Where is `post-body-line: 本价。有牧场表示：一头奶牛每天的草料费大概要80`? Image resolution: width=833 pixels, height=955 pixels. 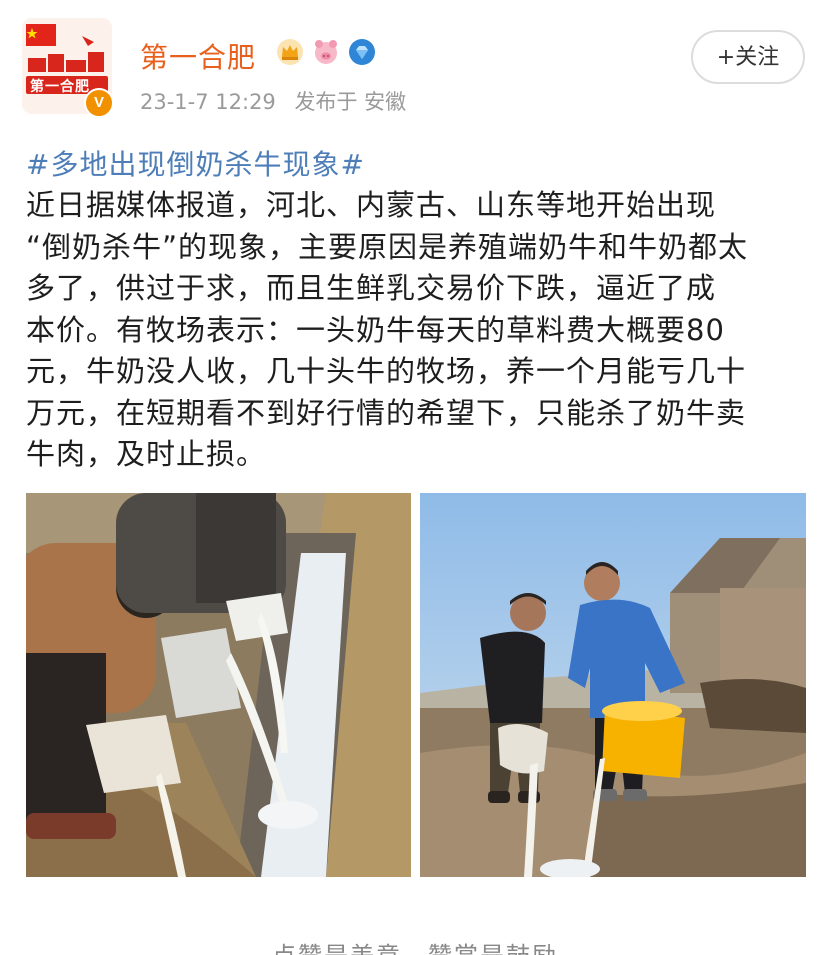
post-body-line: 本价。有牧场表示：一头奶牛每天的草料费大概要80 is located at coordinates (375, 329).